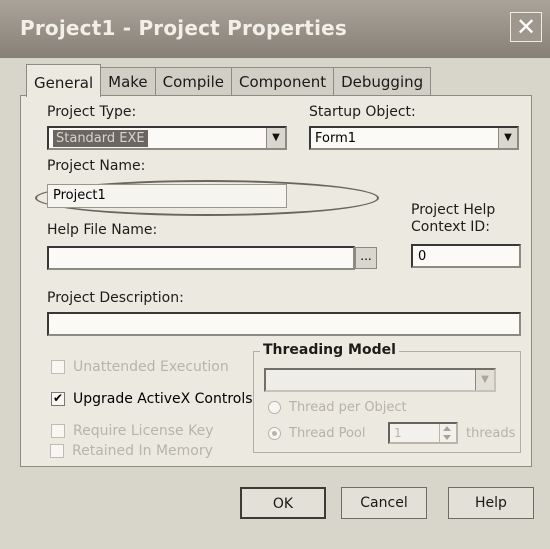 Image resolution: width=550 pixels, height=549 pixels. I want to click on up-down-arrows-icon, so click(447, 433).